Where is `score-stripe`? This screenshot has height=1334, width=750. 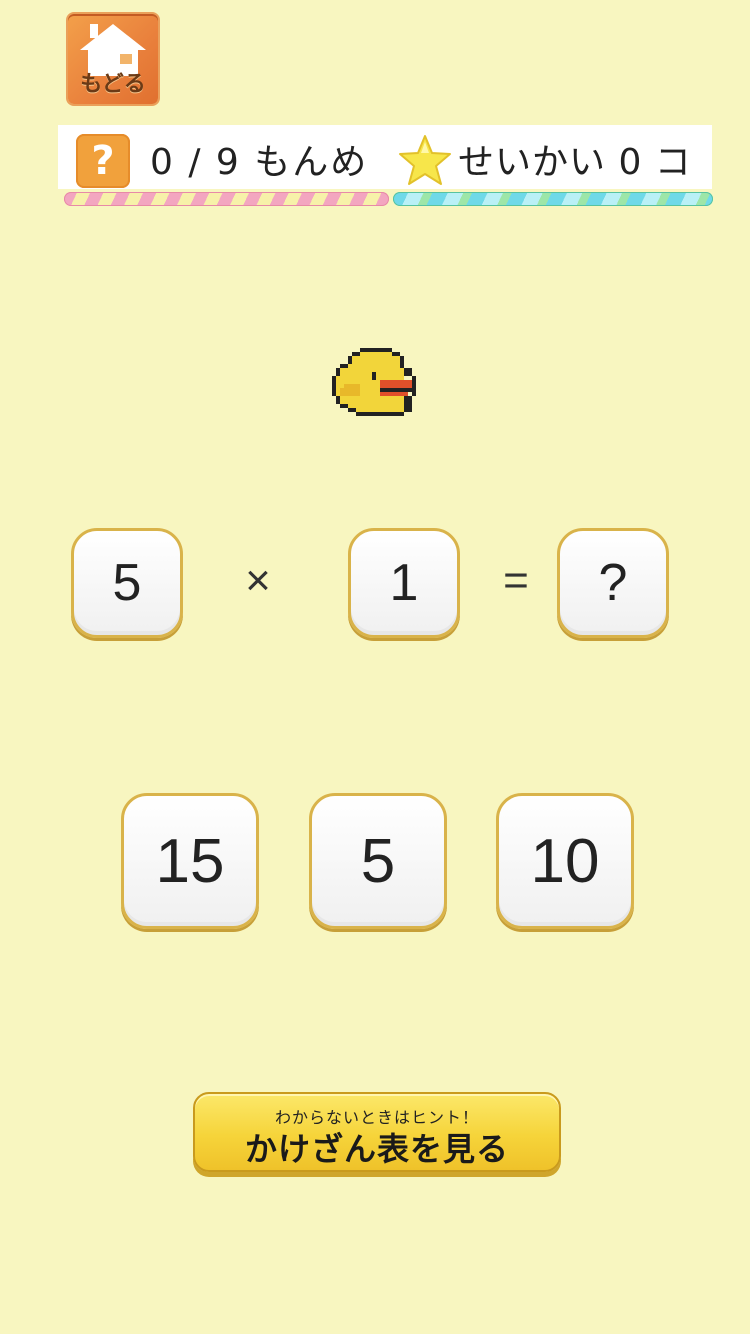
score-stripe is located at coordinates (553, 199).